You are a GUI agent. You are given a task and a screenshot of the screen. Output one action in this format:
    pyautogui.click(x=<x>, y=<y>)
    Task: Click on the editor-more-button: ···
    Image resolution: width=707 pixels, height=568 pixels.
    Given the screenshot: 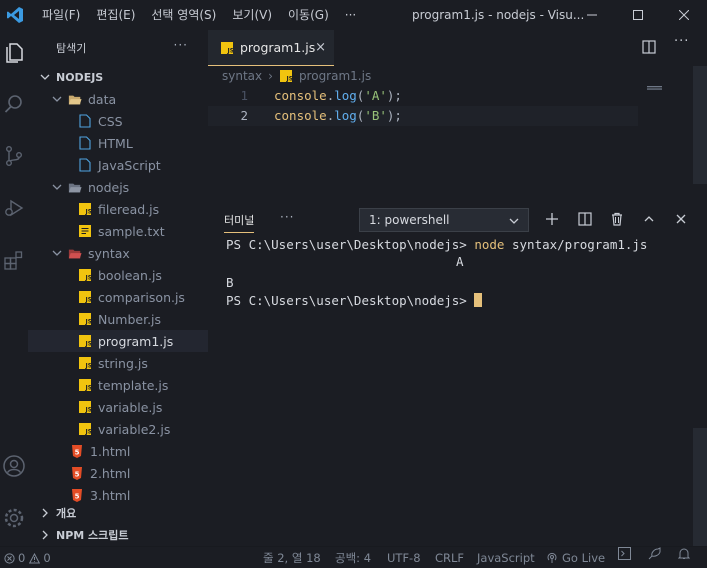 What is the action you would take?
    pyautogui.click(x=681, y=41)
    